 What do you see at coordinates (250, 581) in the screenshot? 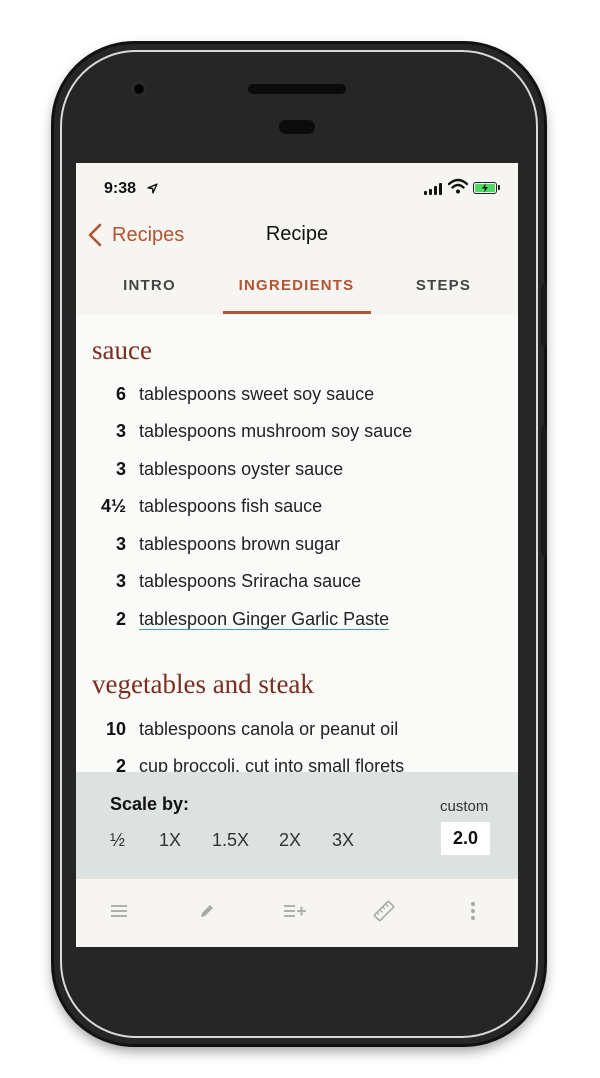
I see `ingredient-text: tablespoons Sriracha sauce` at bounding box center [250, 581].